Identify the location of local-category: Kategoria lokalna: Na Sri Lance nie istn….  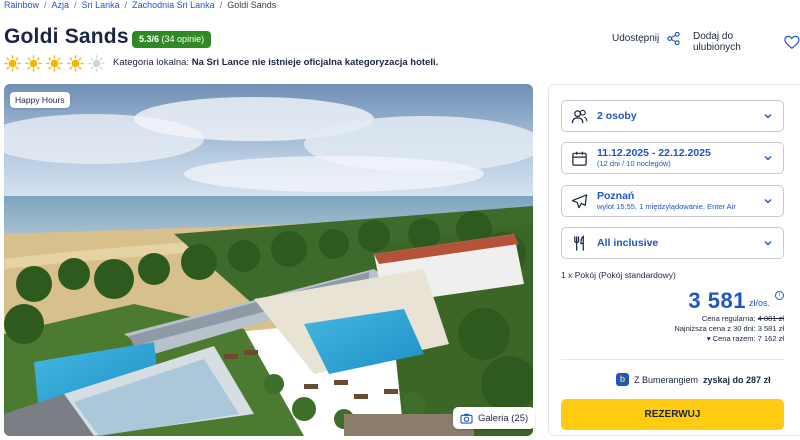
(275, 62).